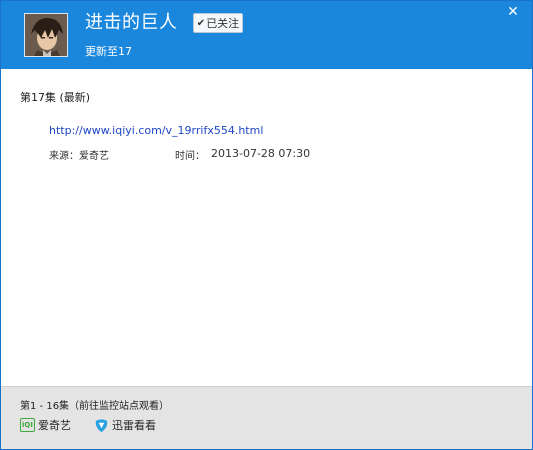  What do you see at coordinates (266, 417) in the screenshot?
I see `footer-bar: 第1 - 16集（前往监控站点观看） iQI 爱奇艺 迅雷看看` at bounding box center [266, 417].